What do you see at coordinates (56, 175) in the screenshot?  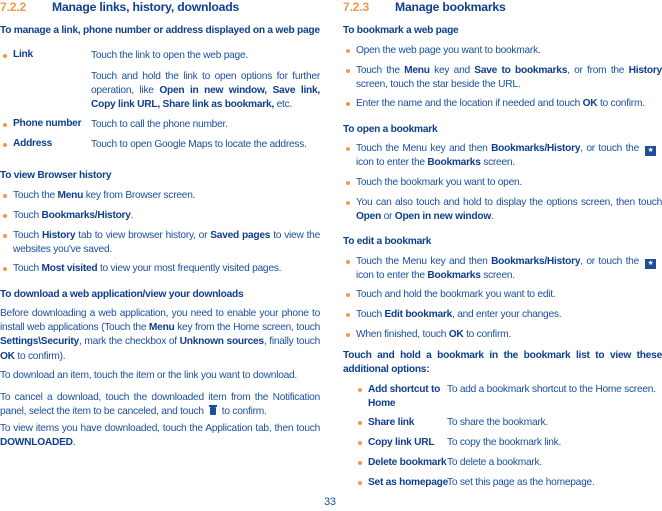 I see `history-heading: To view Browser history` at bounding box center [56, 175].